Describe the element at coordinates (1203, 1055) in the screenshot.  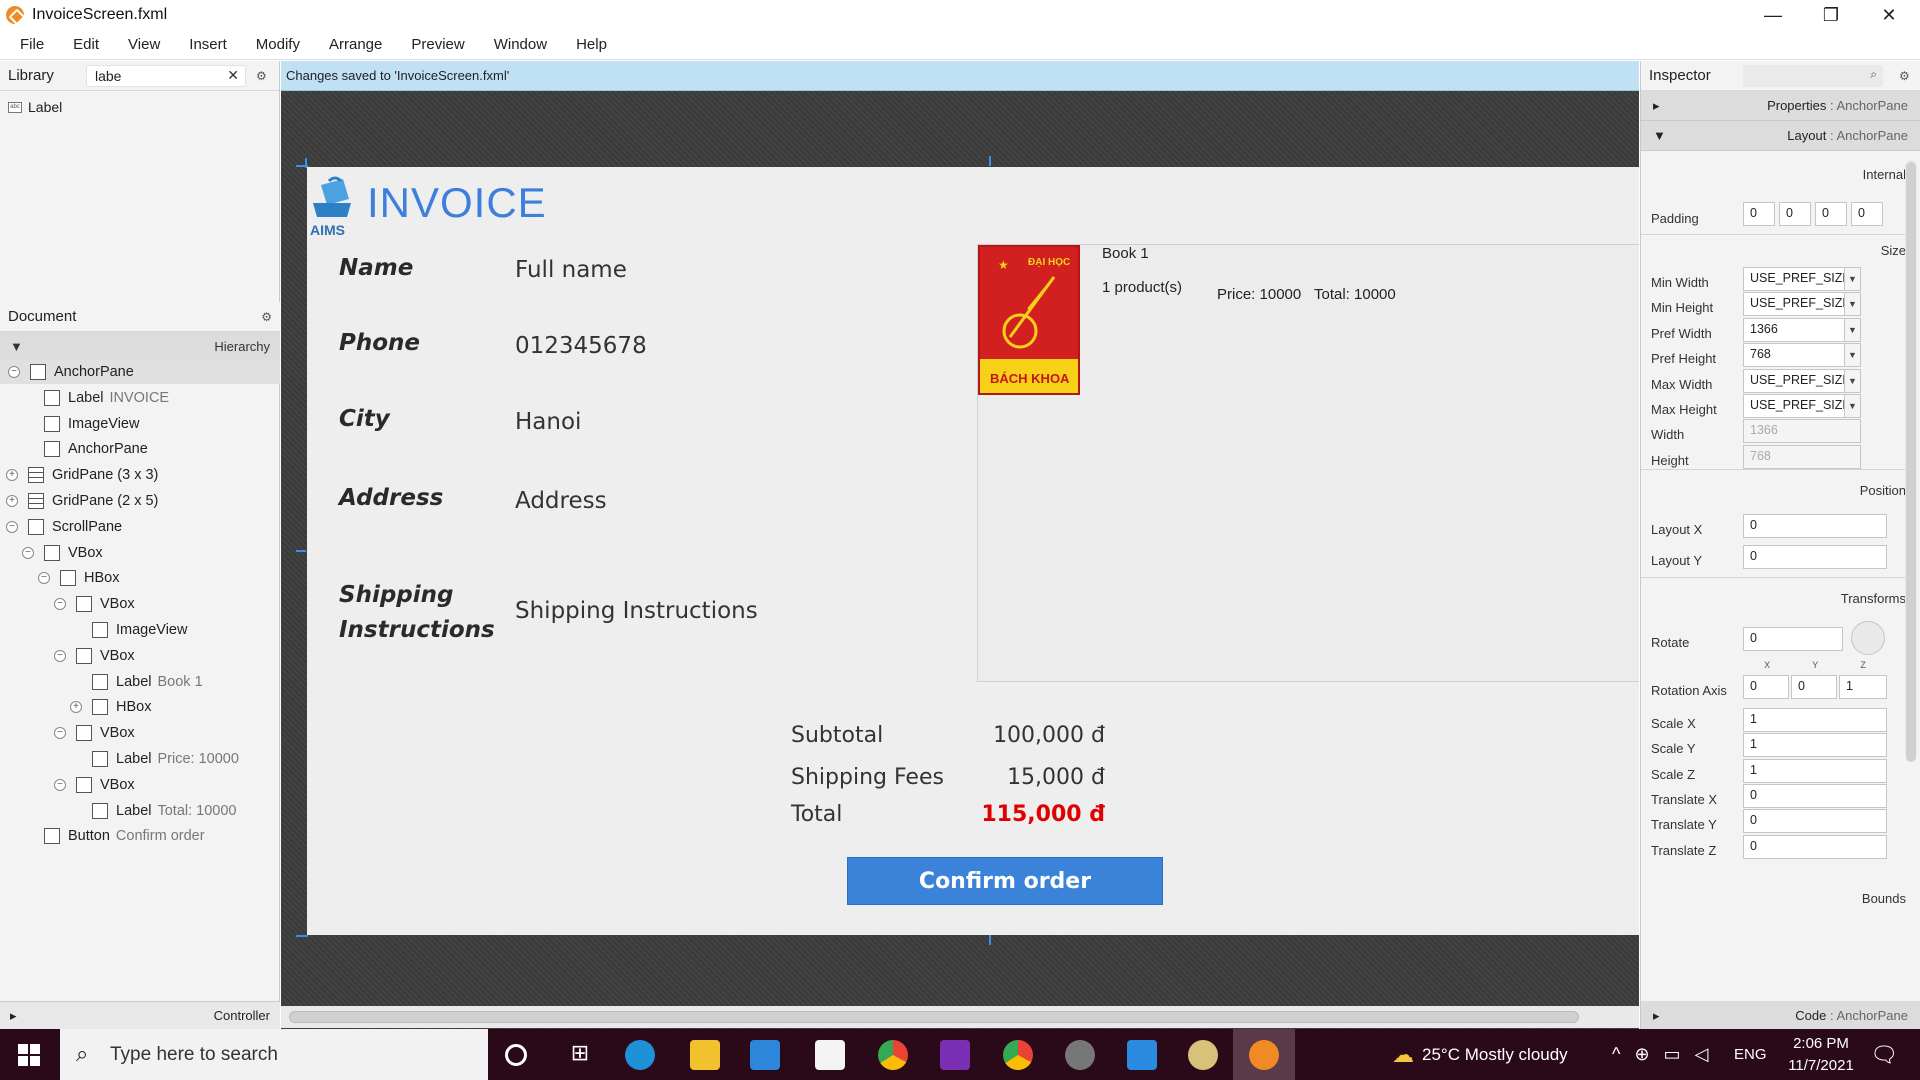
I see `paint-icon` at that location.